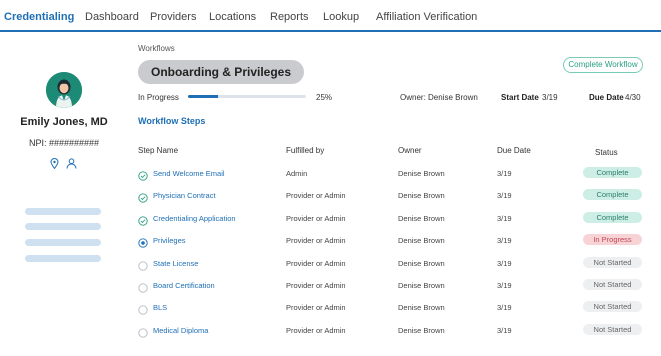 The width and height of the screenshot is (661, 356). What do you see at coordinates (112, 17) in the screenshot?
I see `nav-tab-dashboard: Dashboard` at bounding box center [112, 17].